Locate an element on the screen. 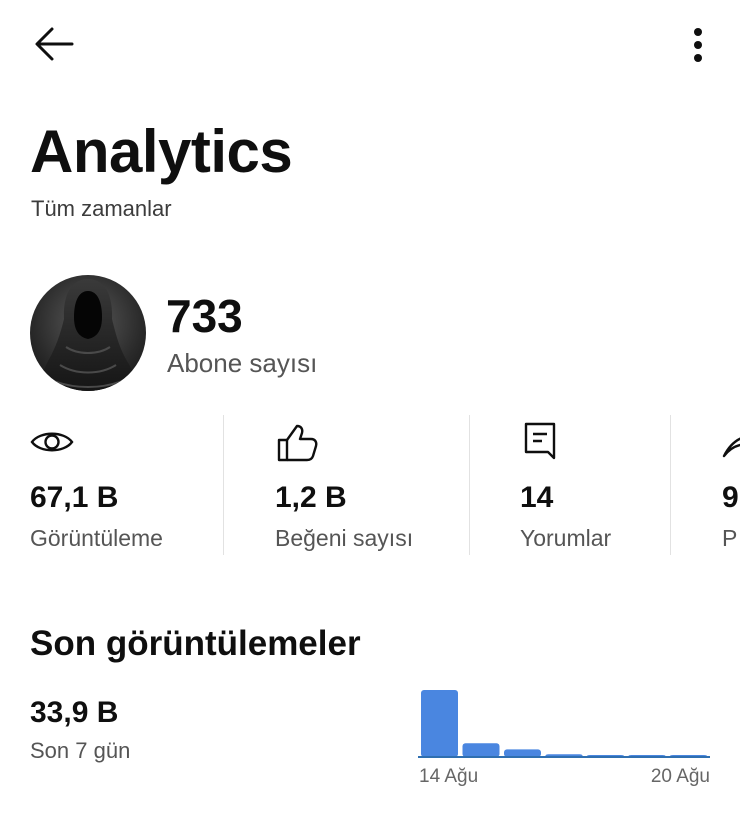 This screenshot has height=822, width=740. recent-views-period: Son 7 gün is located at coordinates (80, 750).